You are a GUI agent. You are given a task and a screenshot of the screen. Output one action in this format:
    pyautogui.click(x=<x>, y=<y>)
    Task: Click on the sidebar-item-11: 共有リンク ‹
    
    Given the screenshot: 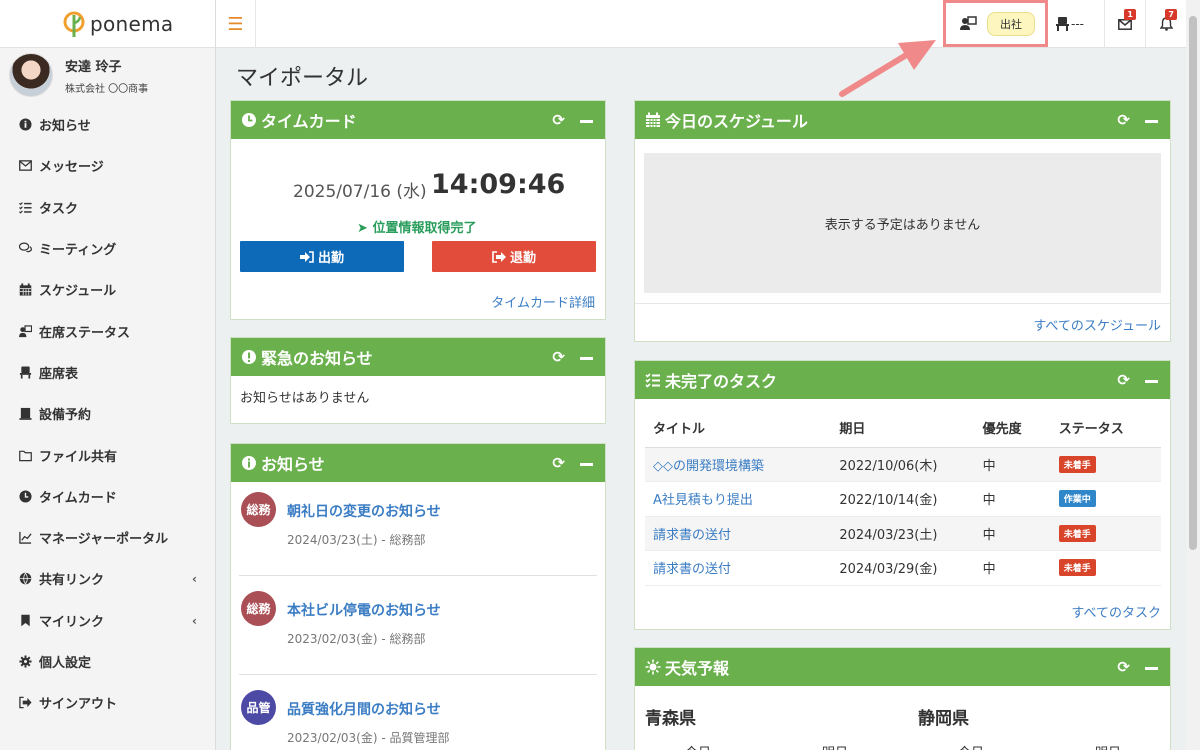 What is the action you would take?
    pyautogui.click(x=107, y=578)
    